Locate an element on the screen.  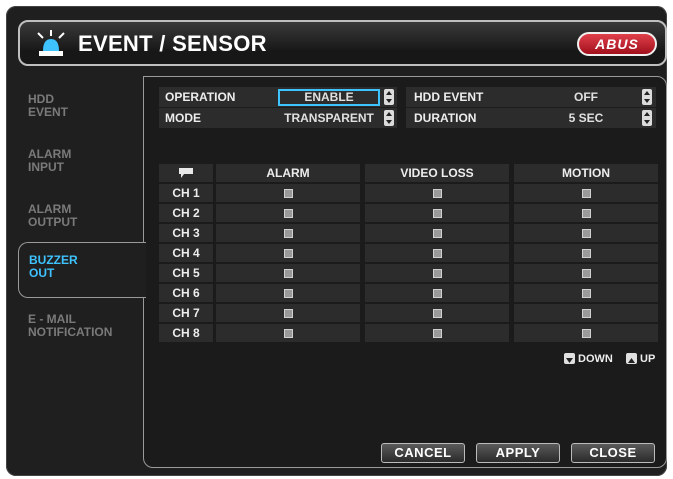
page-title: EVENT / SENSOR is located at coordinates (172, 43).